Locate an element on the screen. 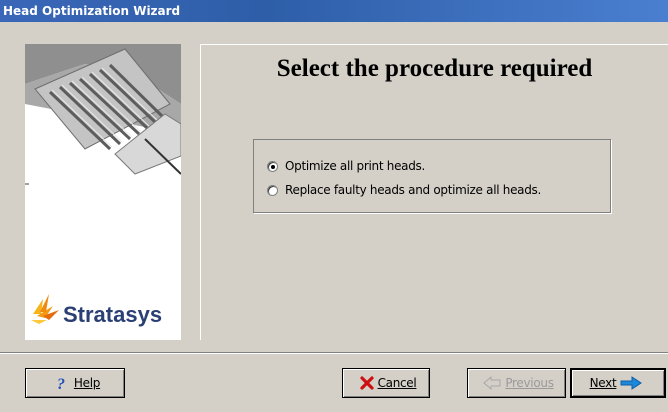 This screenshot has width=668, height=412. radio-button-unchecked is located at coordinates (272, 190).